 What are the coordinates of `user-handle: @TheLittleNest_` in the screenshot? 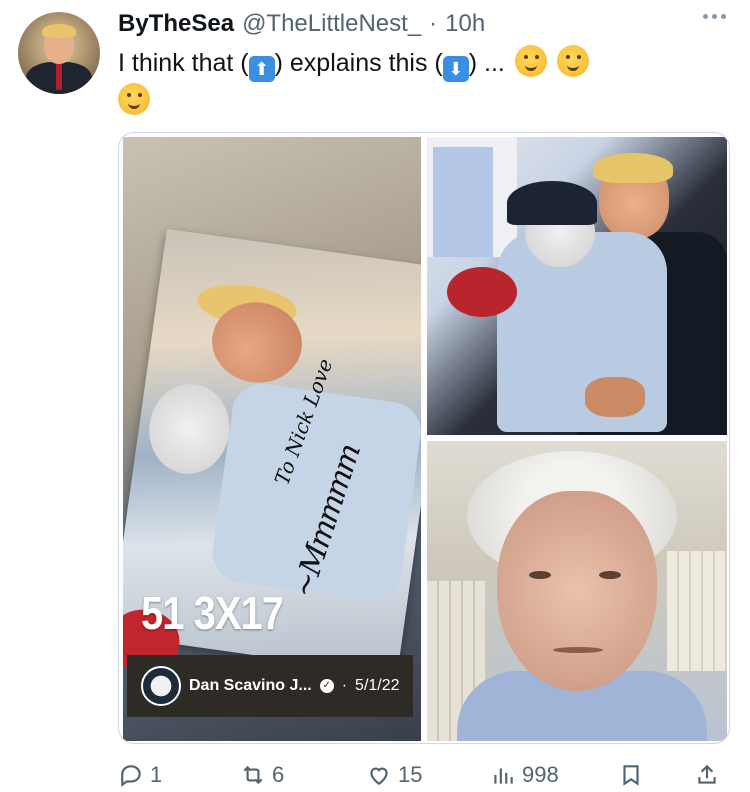 It's located at (331, 24).